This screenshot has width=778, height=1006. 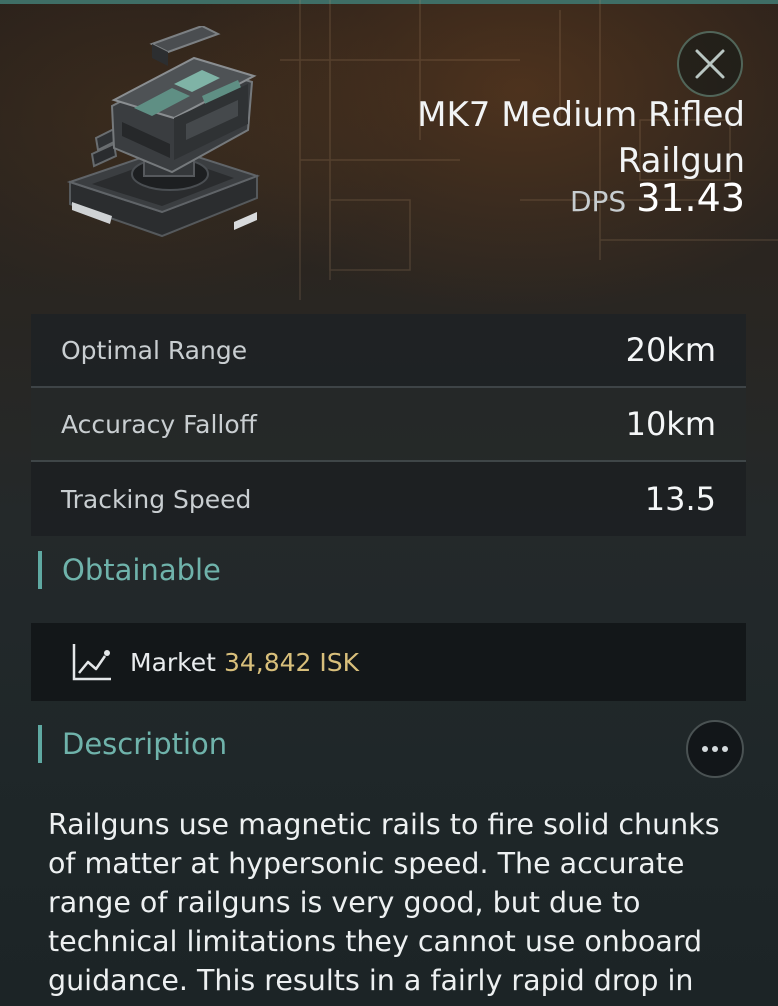 I want to click on market-source-row: Market 34,842 ISK, so click(x=388, y=662).